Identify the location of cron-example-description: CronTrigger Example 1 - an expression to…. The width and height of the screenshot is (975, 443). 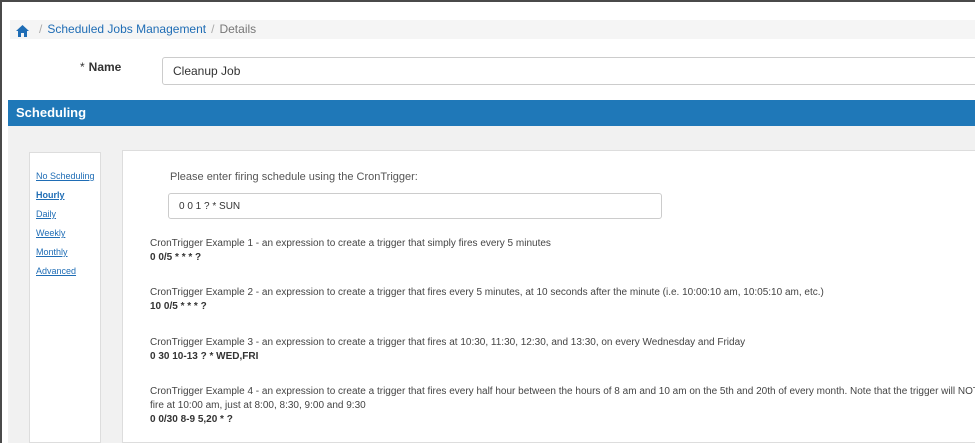
(350, 243).